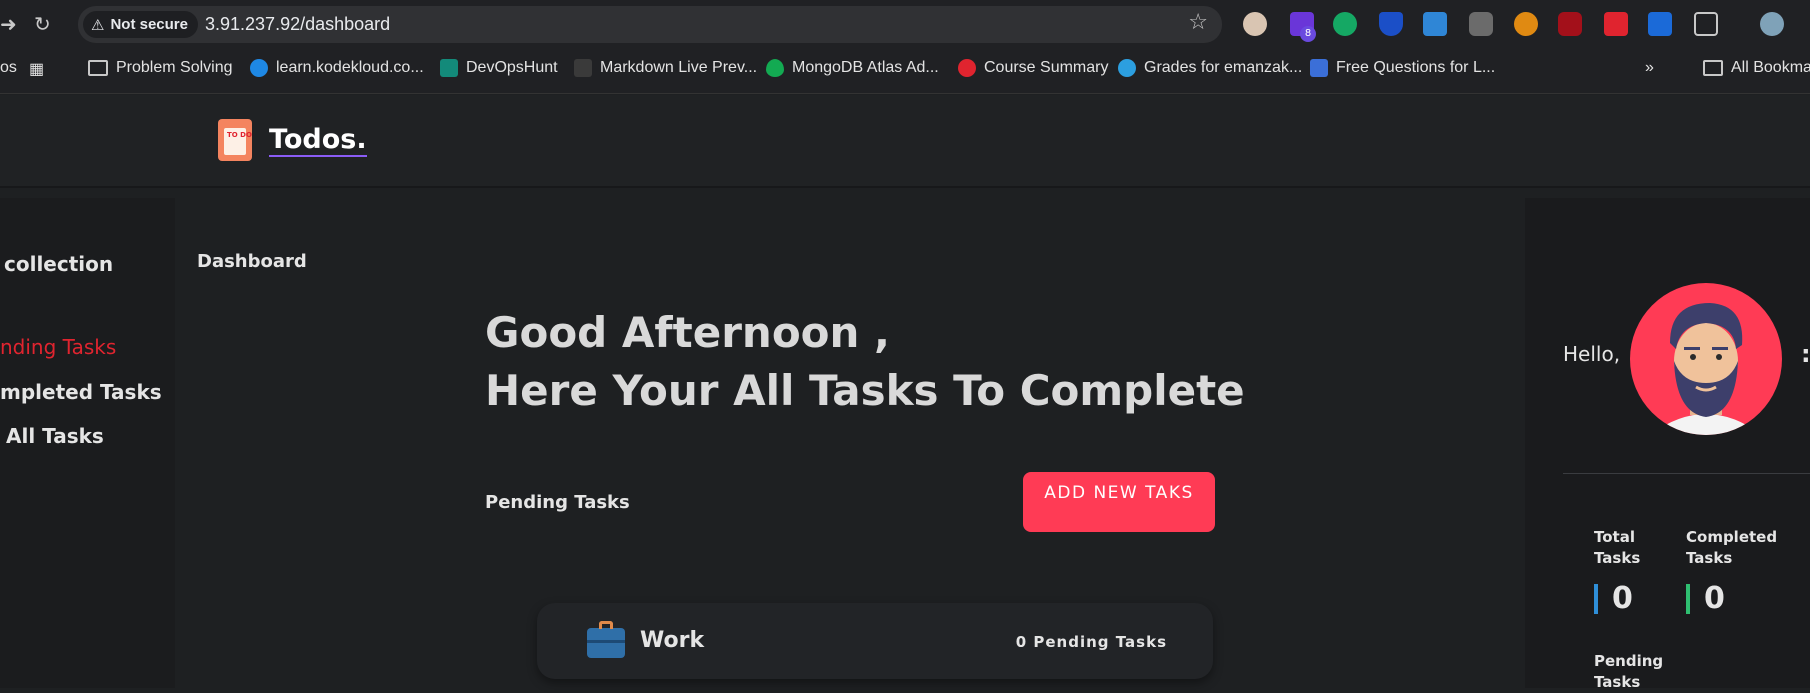 The width and height of the screenshot is (1810, 693). Describe the element at coordinates (149, 24) in the screenshot. I see `security-label: Not secure` at that location.